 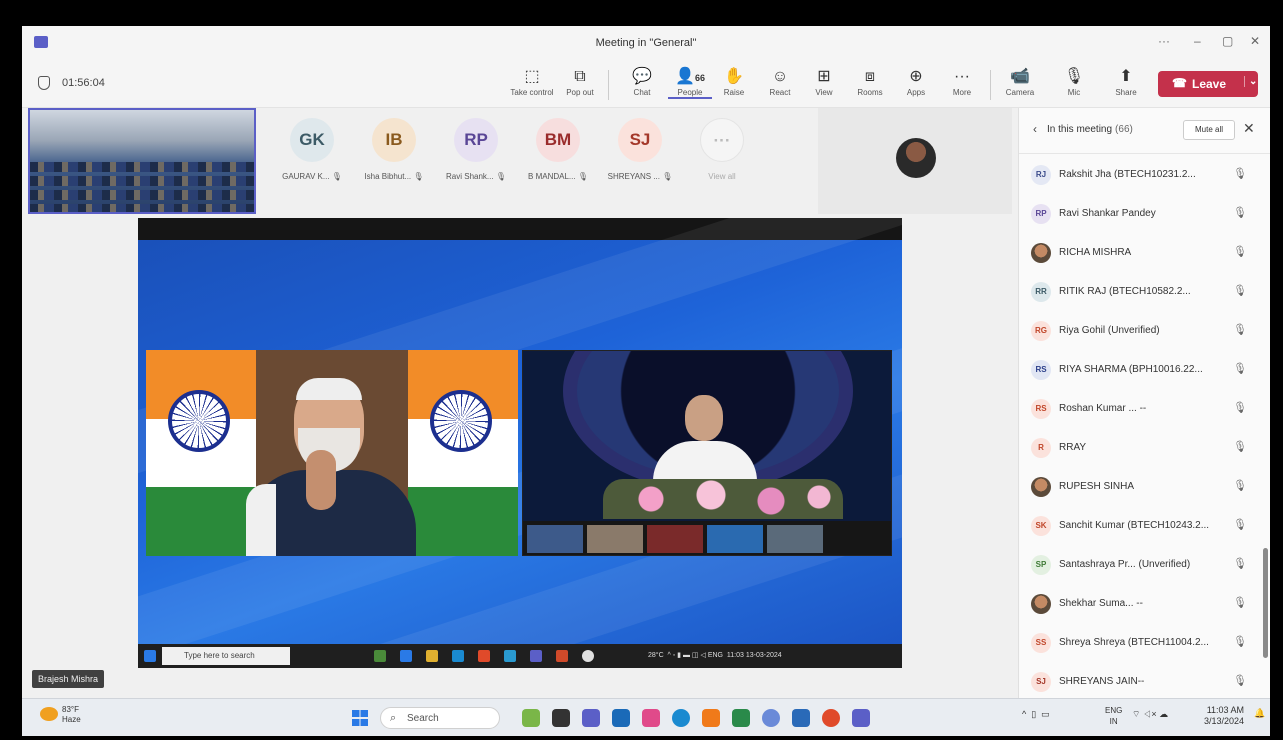 What do you see at coordinates (646, 43) in the screenshot?
I see `window-title: Meeting in "General"` at bounding box center [646, 43].